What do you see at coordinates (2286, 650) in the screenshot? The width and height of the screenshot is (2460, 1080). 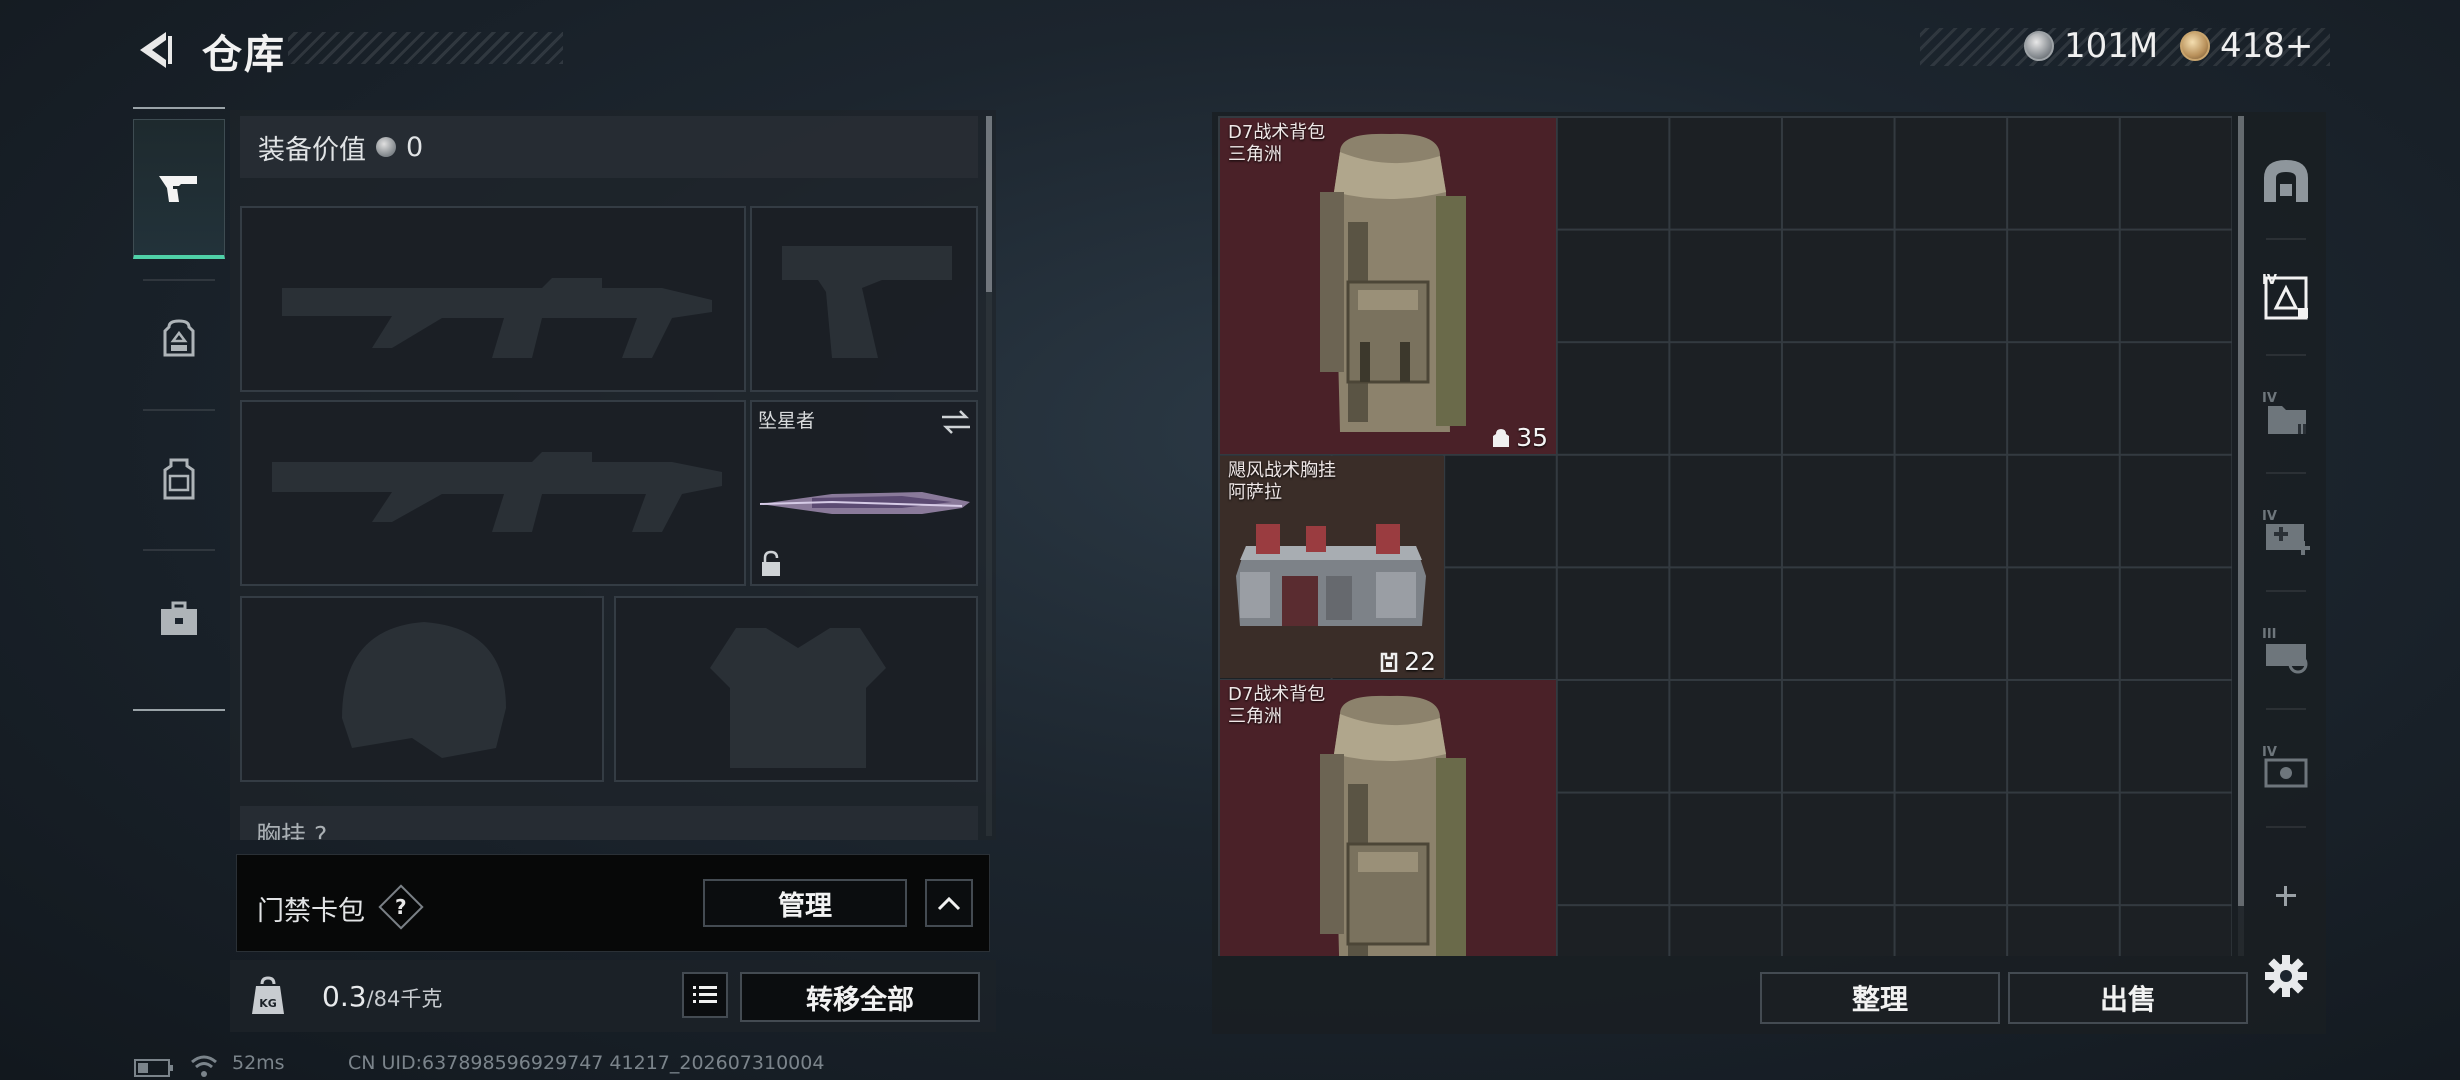 I see `tier-iii-ammo-icon: III` at bounding box center [2286, 650].